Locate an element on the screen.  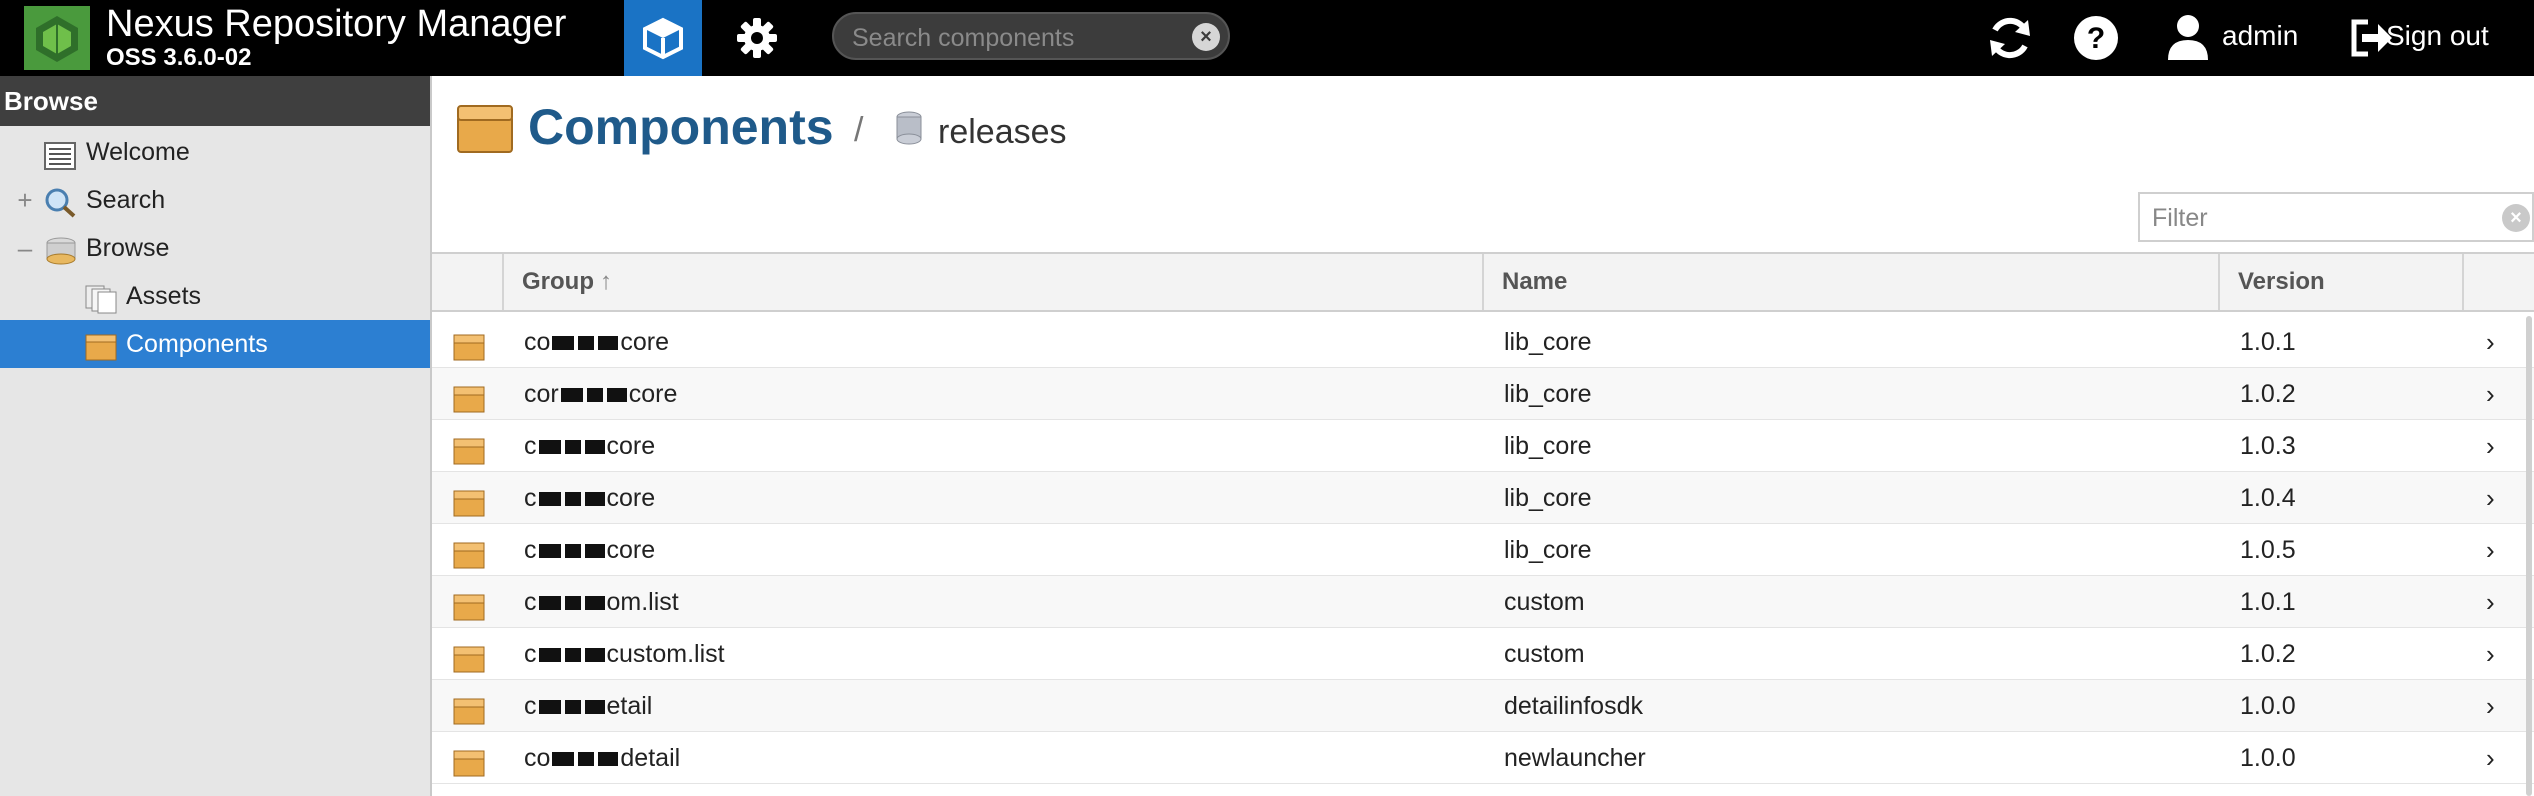
user-button is located at coordinates (2188, 38).